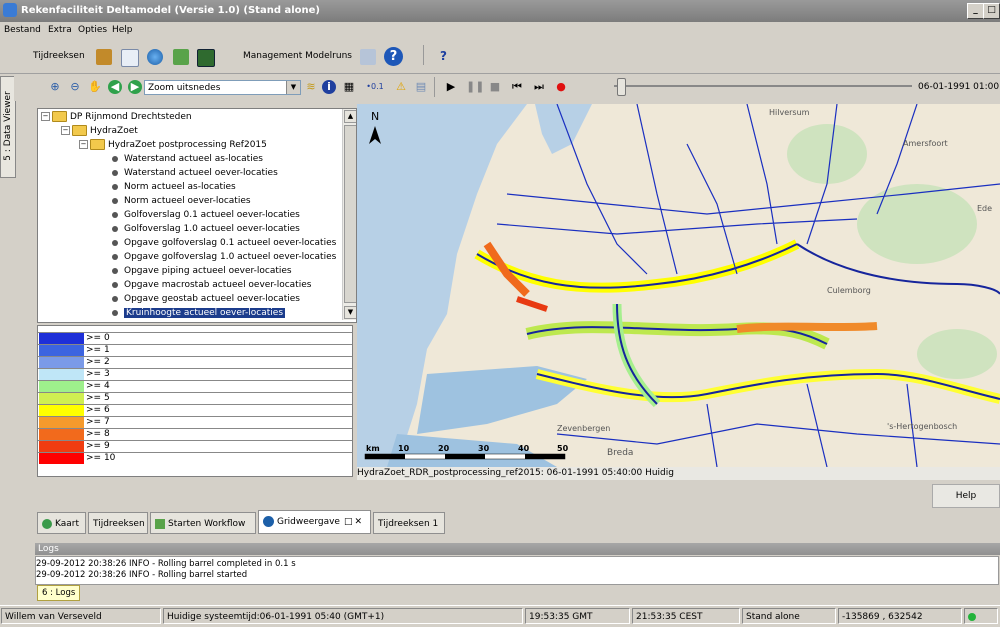 This screenshot has height=627, width=1000. What do you see at coordinates (350, 116) in the screenshot?
I see `scroll-up-icon: ▲` at bounding box center [350, 116].